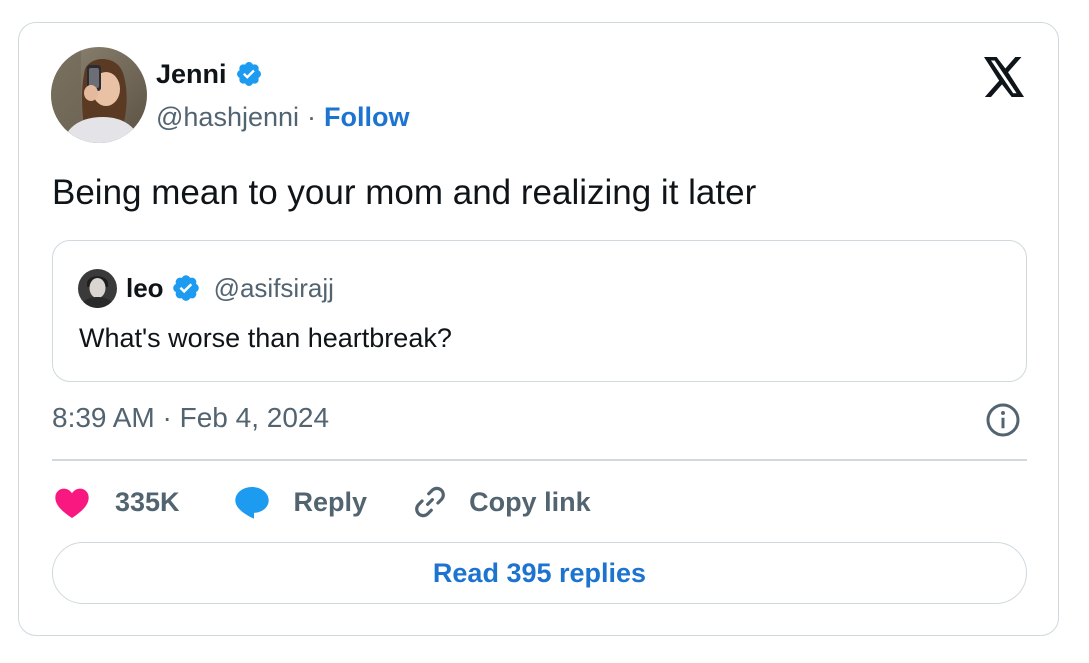  Describe the element at coordinates (530, 501) in the screenshot. I see `copy-link-label: Copy link` at that location.